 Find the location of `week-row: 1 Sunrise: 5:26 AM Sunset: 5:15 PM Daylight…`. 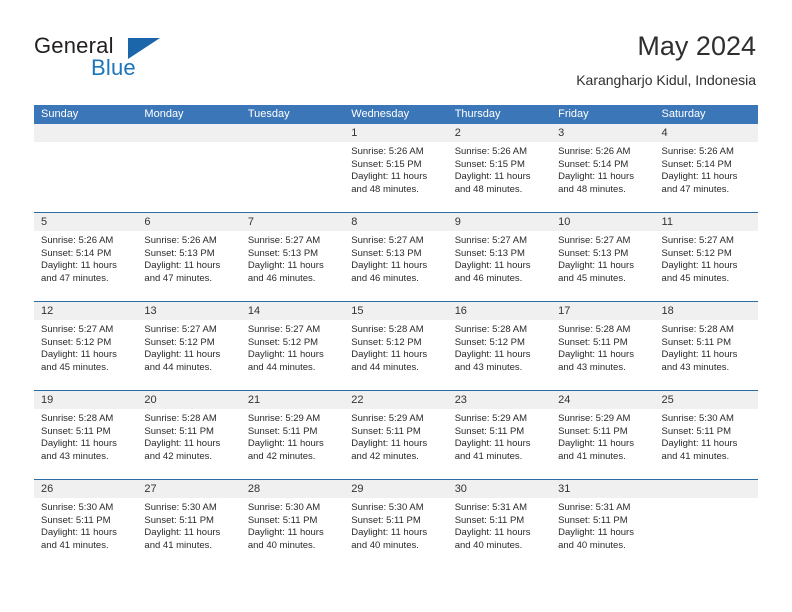

week-row: 1 Sunrise: 5:26 AM Sunset: 5:15 PM Daylight… is located at coordinates (396, 168).